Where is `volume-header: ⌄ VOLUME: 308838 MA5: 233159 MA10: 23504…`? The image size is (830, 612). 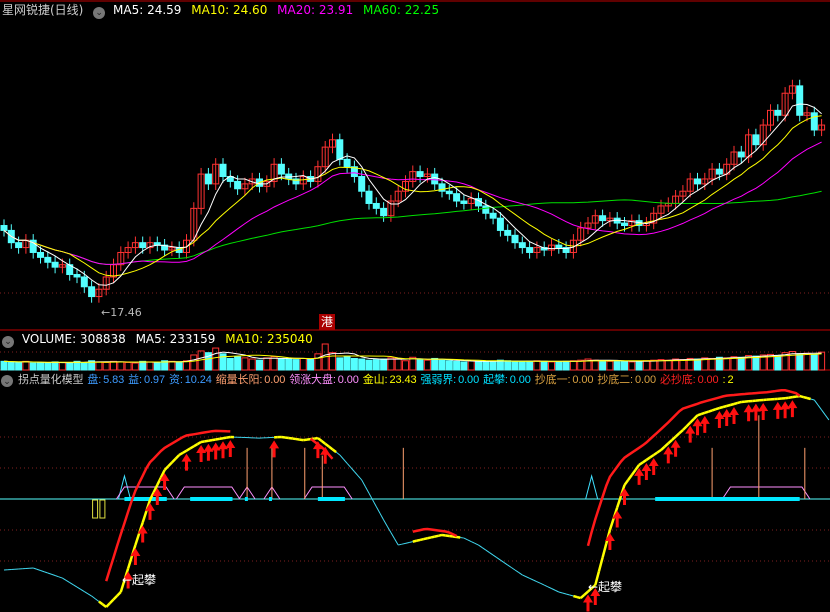
volume-header: ⌄ VOLUME: 308838 MA5: 233159 MA10: 23504… is located at coordinates (160, 339).